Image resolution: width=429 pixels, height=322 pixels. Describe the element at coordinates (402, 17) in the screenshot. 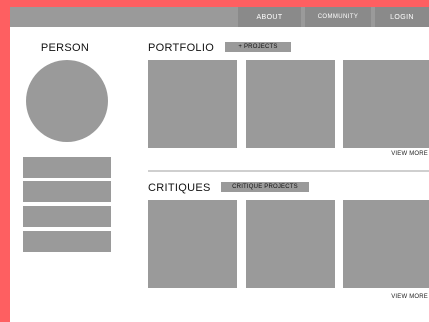

I see `nav-login-button: LOGIN` at that location.